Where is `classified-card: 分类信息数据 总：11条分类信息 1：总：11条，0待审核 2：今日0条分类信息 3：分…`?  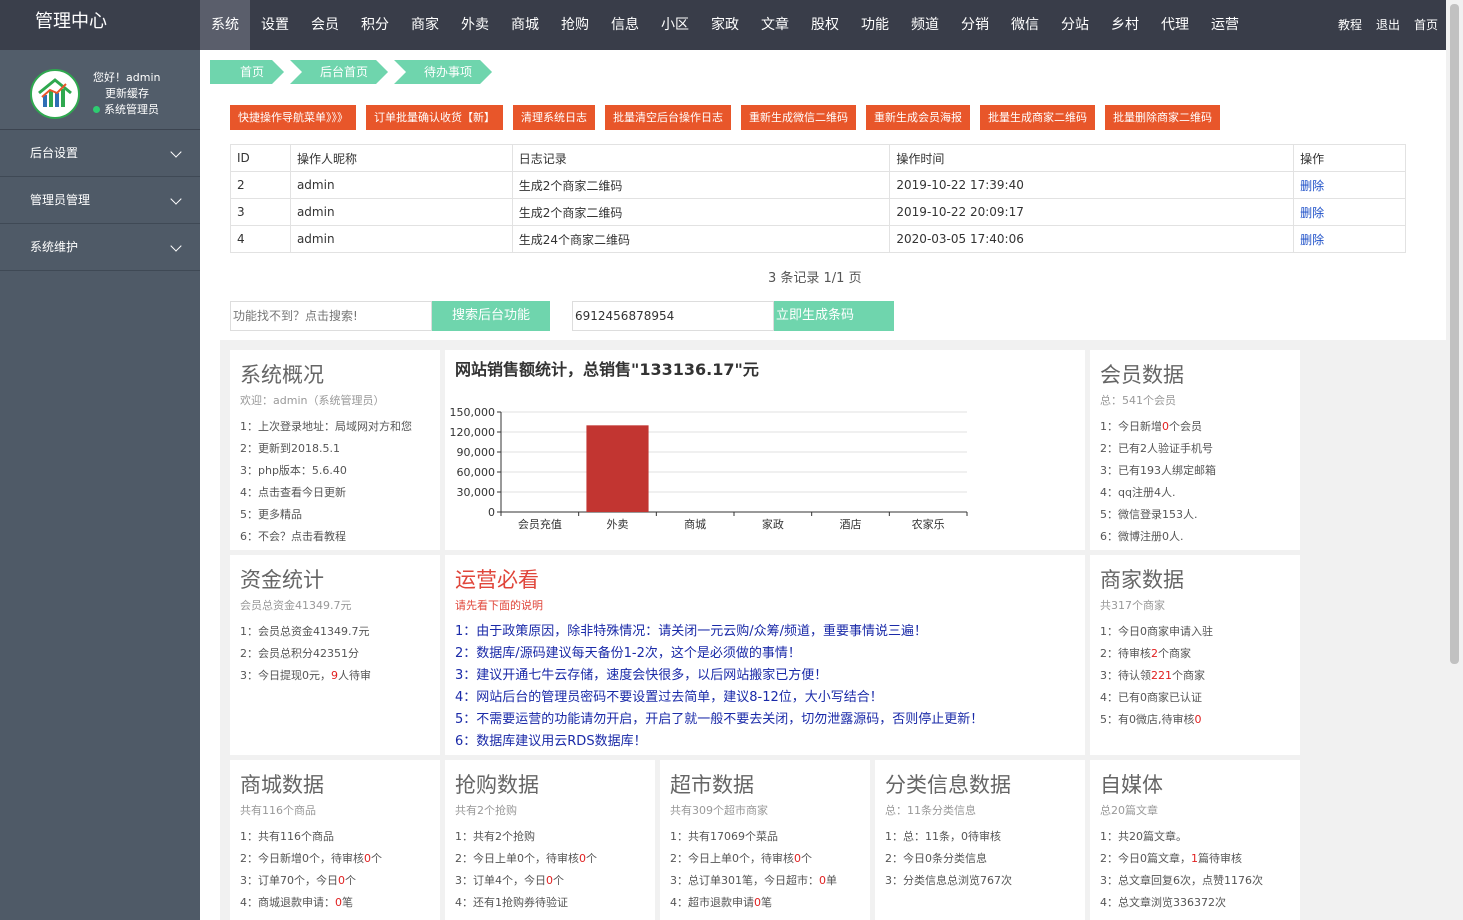 classified-card: 分类信息数据 总：11条分类信息 1：总：11条，0待审核 2：今日0条分类信息 3：分… is located at coordinates (980, 840).